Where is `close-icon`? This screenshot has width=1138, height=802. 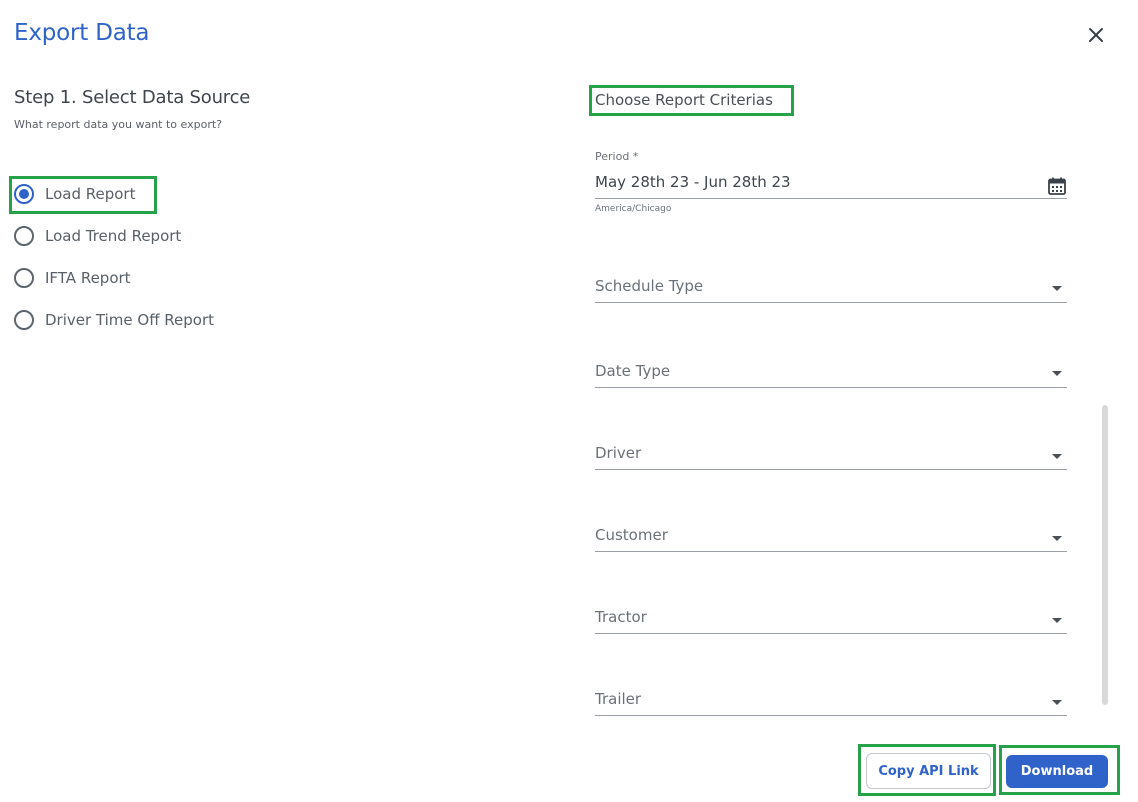 close-icon is located at coordinates (1096, 35).